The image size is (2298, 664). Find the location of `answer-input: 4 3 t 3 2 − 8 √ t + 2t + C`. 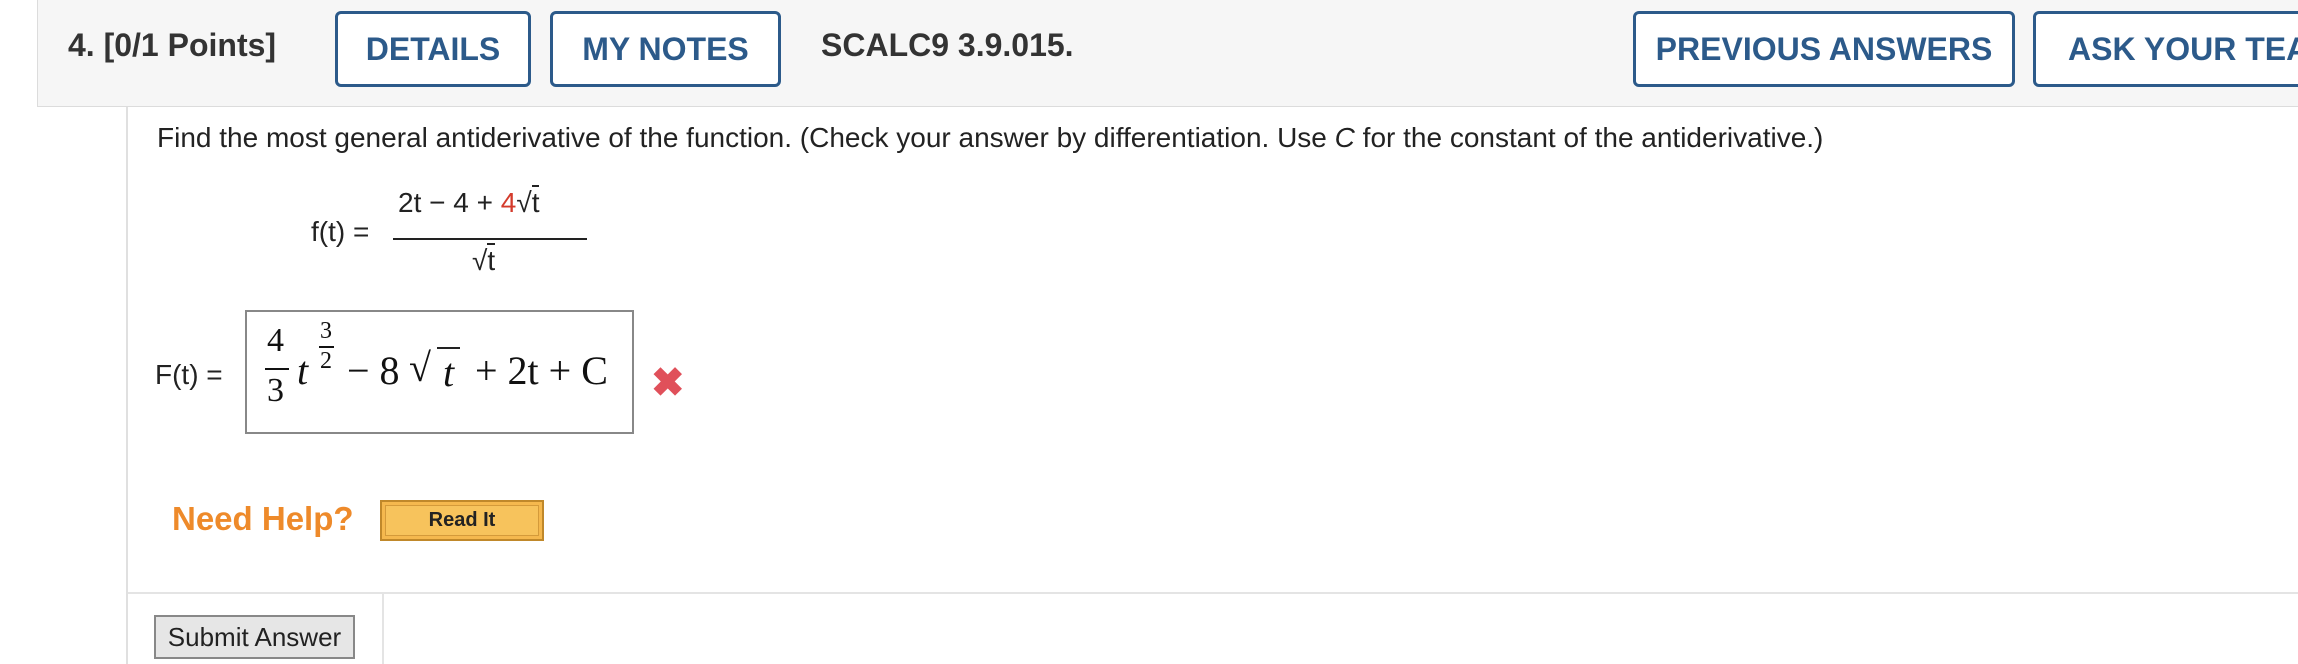

answer-input: 4 3 t 3 2 − 8 √ t + 2t + C is located at coordinates (439, 372).